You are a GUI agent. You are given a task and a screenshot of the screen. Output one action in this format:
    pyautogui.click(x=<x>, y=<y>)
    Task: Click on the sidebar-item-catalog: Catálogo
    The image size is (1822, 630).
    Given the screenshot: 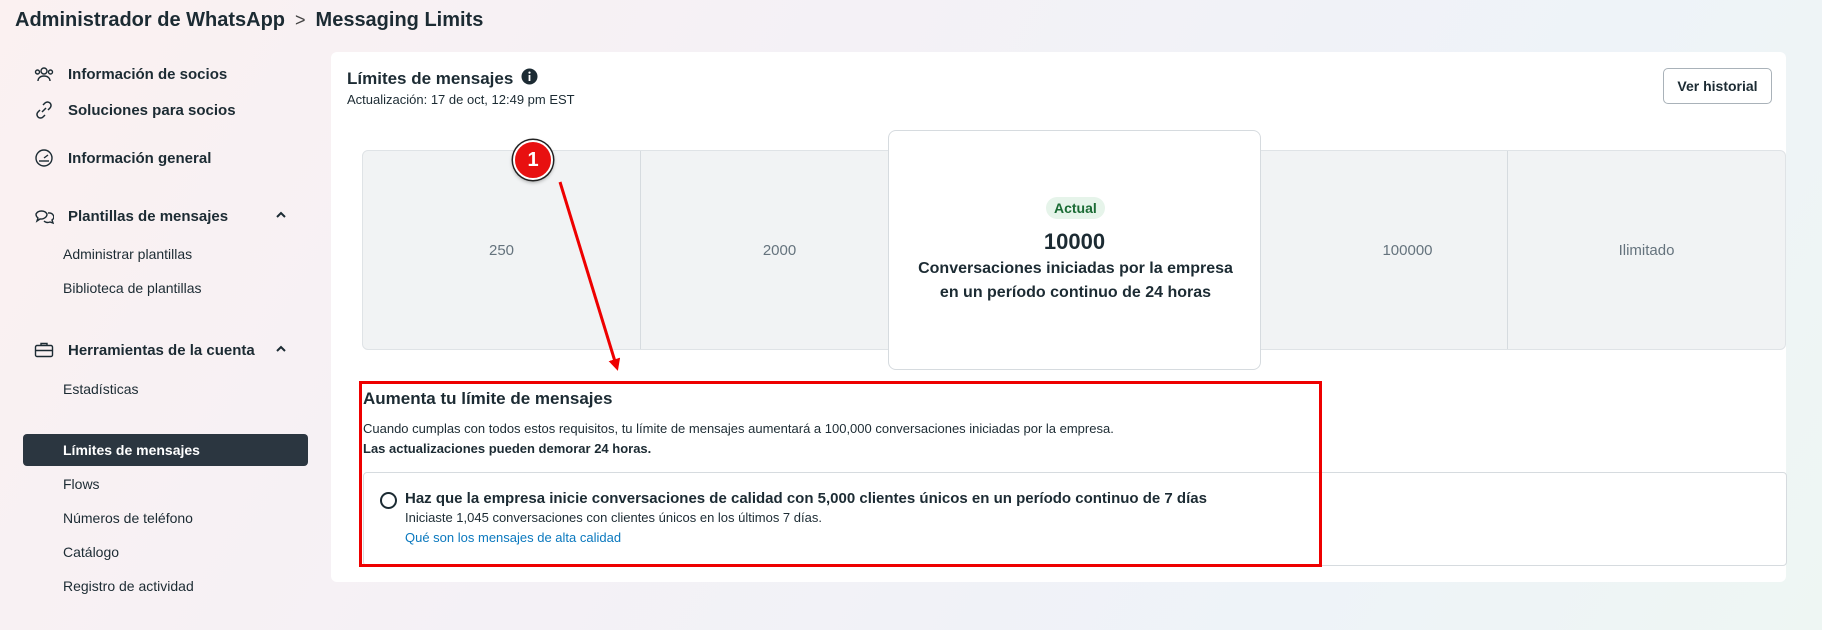 What is the action you would take?
    pyautogui.click(x=165, y=552)
    